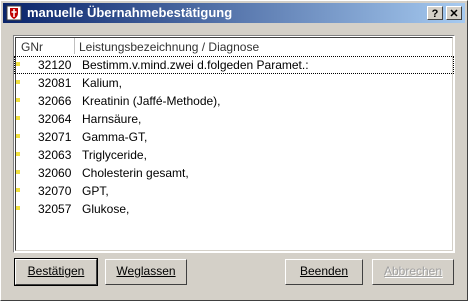 The height and width of the screenshot is (301, 468). I want to click on row-gnr: 32071, so click(55, 137).